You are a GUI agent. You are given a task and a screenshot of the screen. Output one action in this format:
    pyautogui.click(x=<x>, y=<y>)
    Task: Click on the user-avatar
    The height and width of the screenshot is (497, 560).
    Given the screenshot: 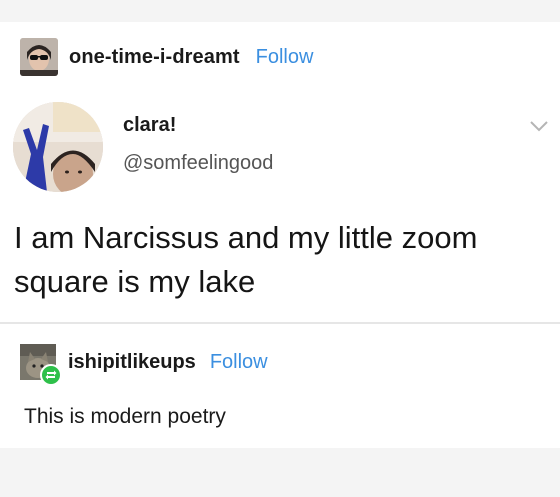 What is the action you would take?
    pyautogui.click(x=39, y=57)
    